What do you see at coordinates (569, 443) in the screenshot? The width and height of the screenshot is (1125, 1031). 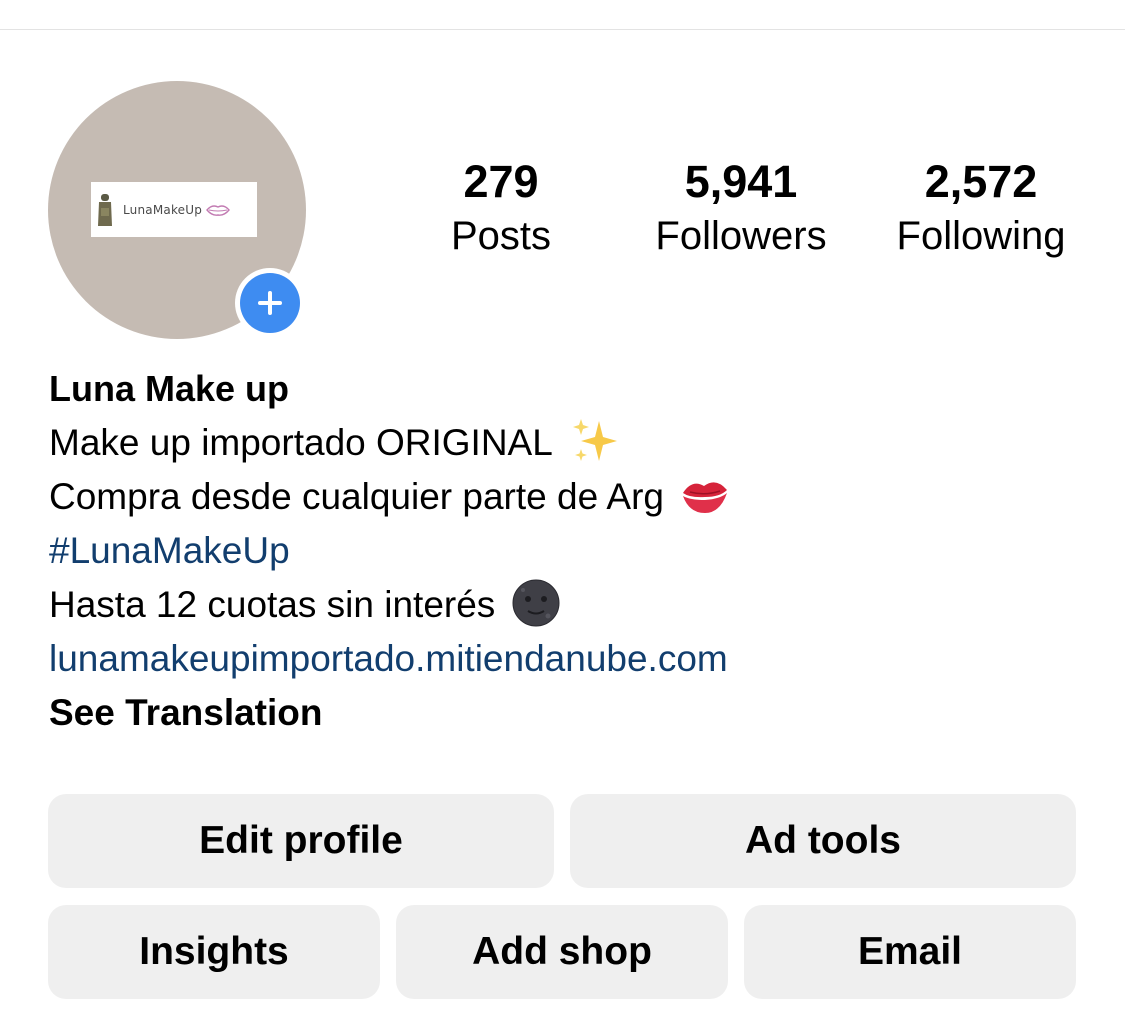 I see `bio-line-1: Make up importado ORIGINAL` at bounding box center [569, 443].